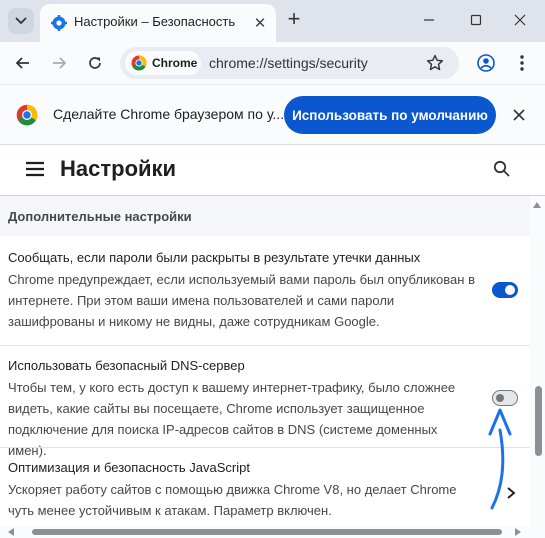 The image size is (545, 538). I want to click on item-title: Оптимизация и безопасность JavaScript, so click(129, 467).